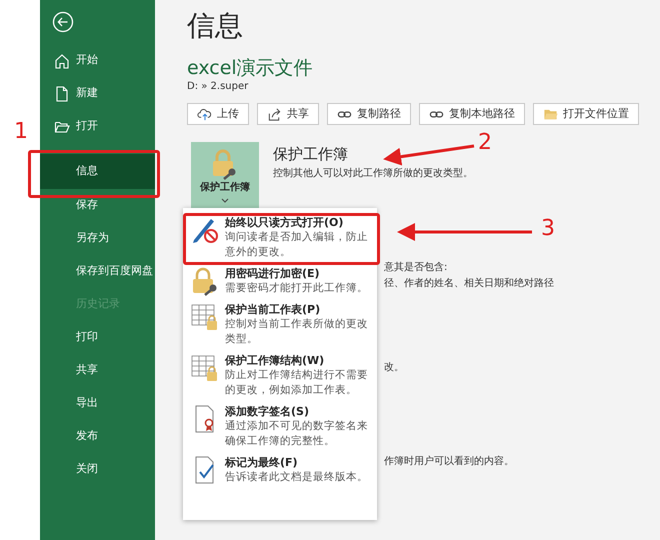  Describe the element at coordinates (62, 94) in the screenshot. I see `document-icon` at that location.